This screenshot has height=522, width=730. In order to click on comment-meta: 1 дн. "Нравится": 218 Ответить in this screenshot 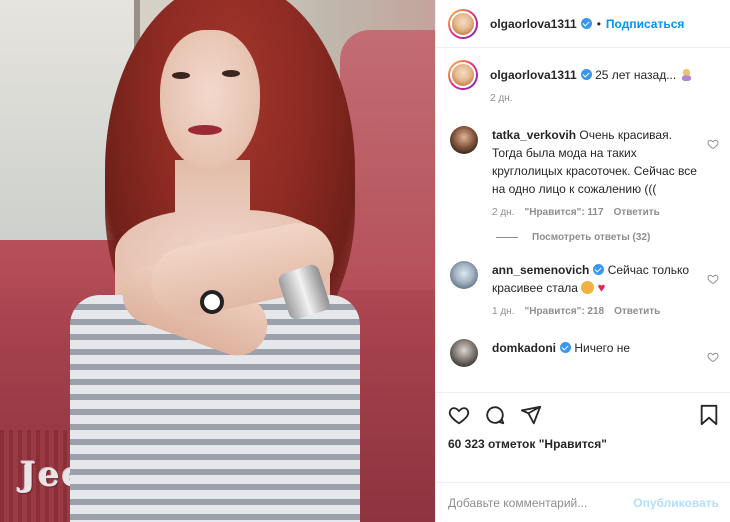, I will do `click(595, 312)`.